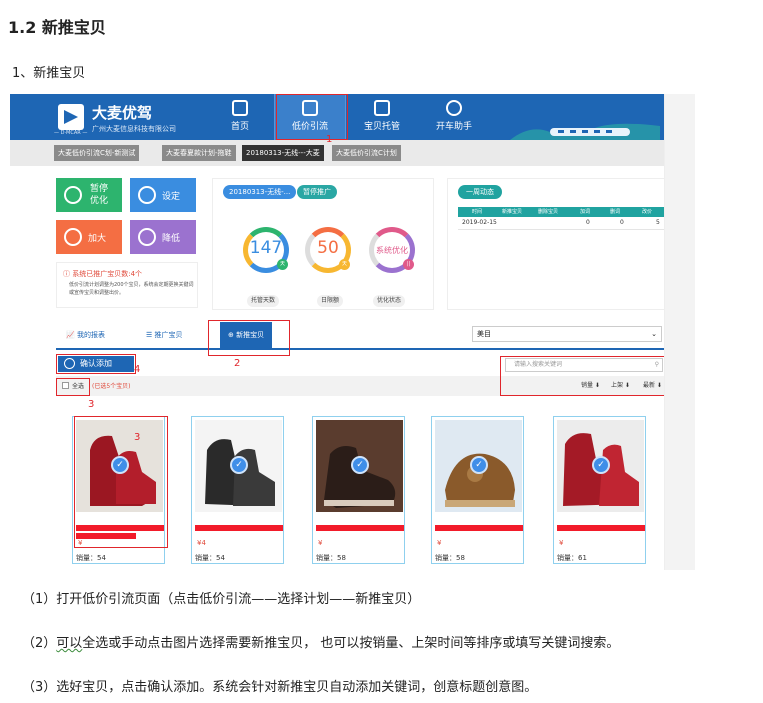  Describe the element at coordinates (73, 237) in the screenshot. I see `plus-icon` at that location.